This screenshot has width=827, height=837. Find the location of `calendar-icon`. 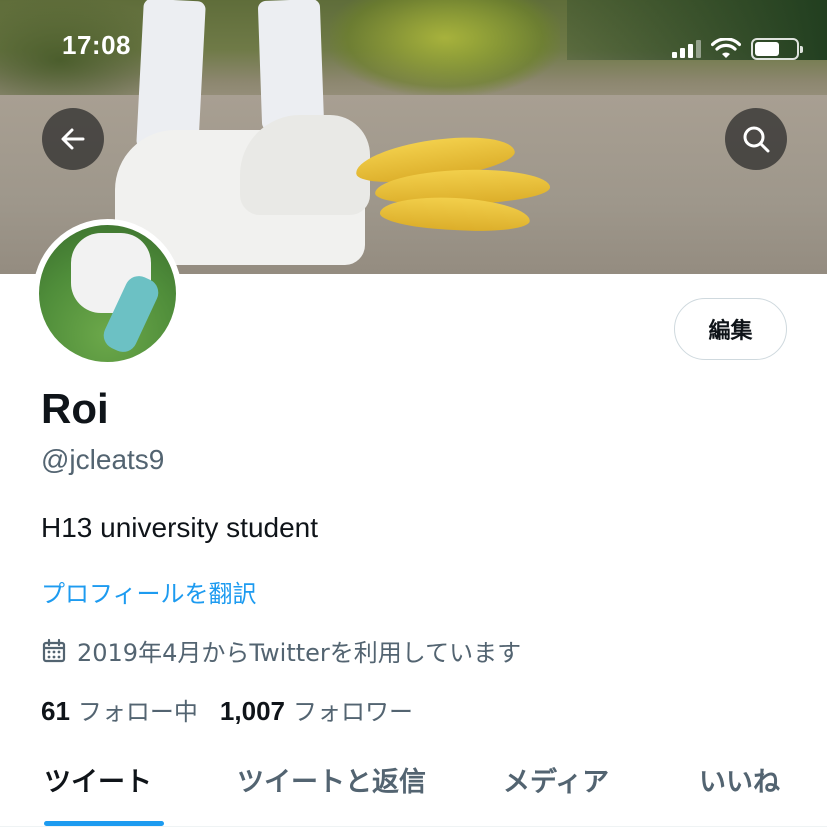

calendar-icon is located at coordinates (54, 650).